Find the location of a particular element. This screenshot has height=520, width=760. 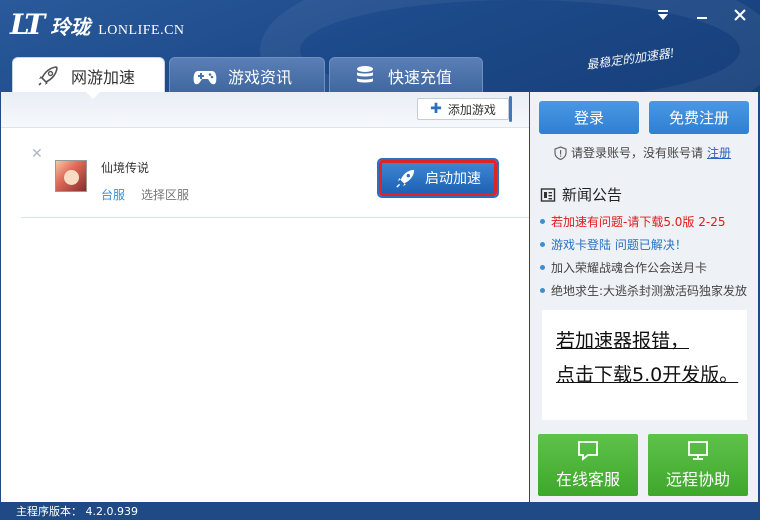

news-item: 游戏卡登陆 问题已解决！ is located at coordinates (647, 244).